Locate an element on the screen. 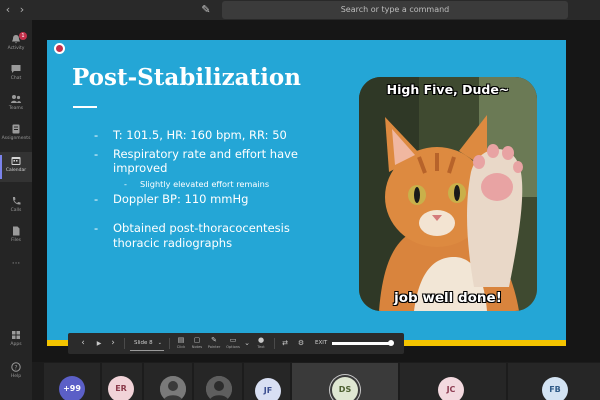  slide-bullet: - Obtained post-thoracocentesis is located at coordinates (192, 228).